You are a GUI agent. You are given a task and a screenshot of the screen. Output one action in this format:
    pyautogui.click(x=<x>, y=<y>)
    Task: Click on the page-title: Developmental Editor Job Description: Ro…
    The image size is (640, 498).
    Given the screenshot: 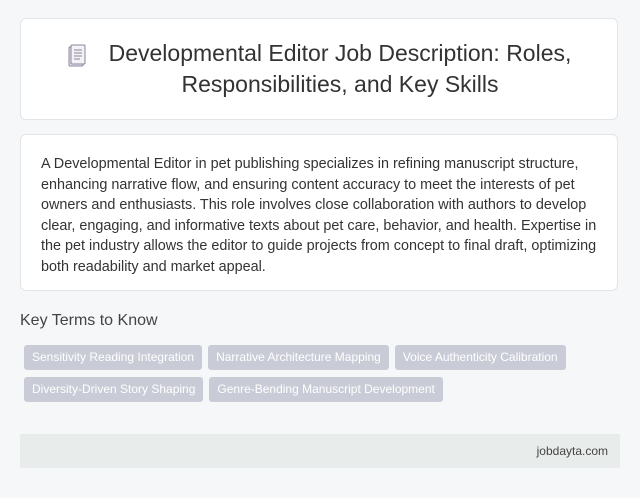 What is the action you would take?
    pyautogui.click(x=340, y=69)
    